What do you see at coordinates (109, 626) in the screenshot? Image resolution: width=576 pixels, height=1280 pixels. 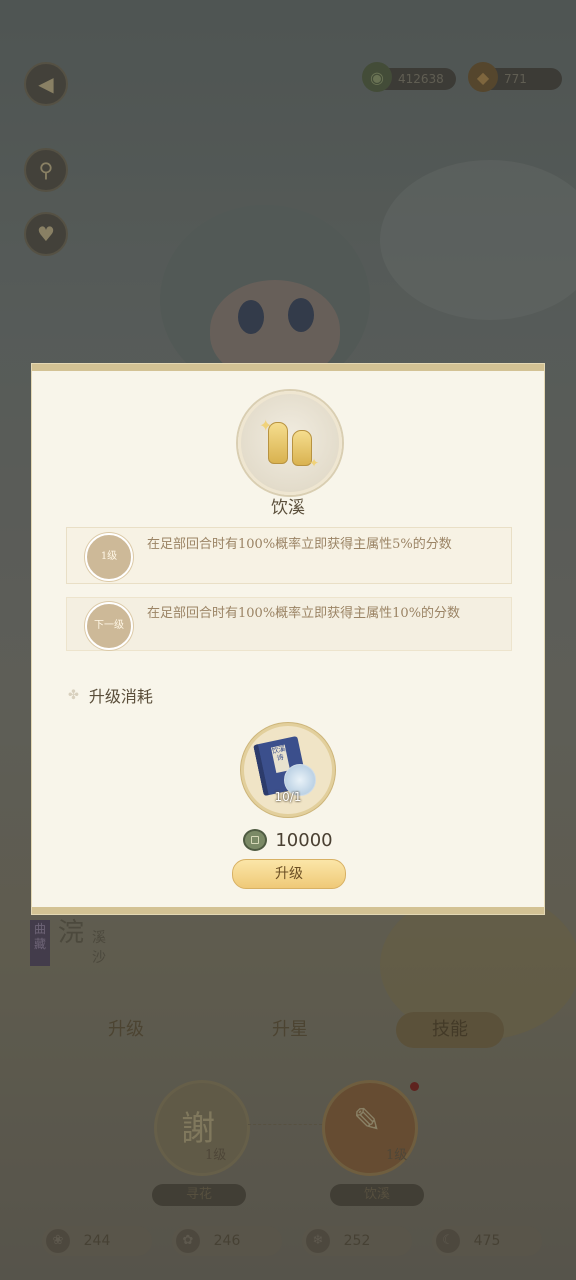 I see `next-level-badge: 下一级` at bounding box center [109, 626].